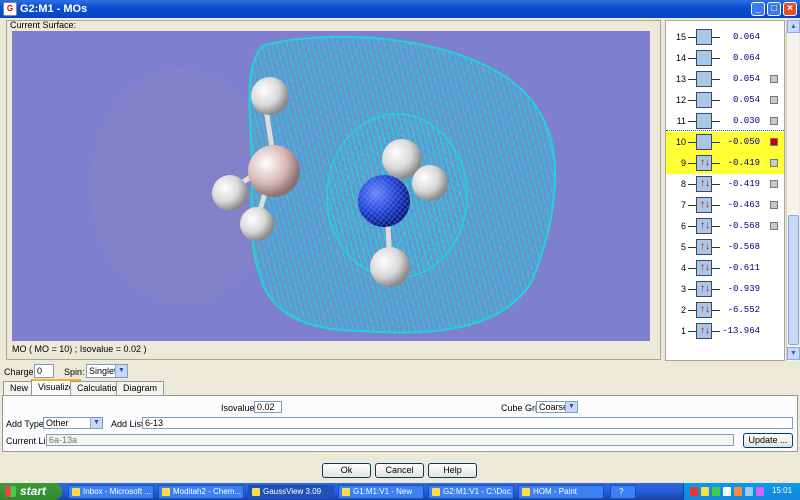 Image resolution: width=800 pixels, height=500 pixels. I want to click on mo-level-row: 6 ↑↓ -0.568, so click(725, 226).